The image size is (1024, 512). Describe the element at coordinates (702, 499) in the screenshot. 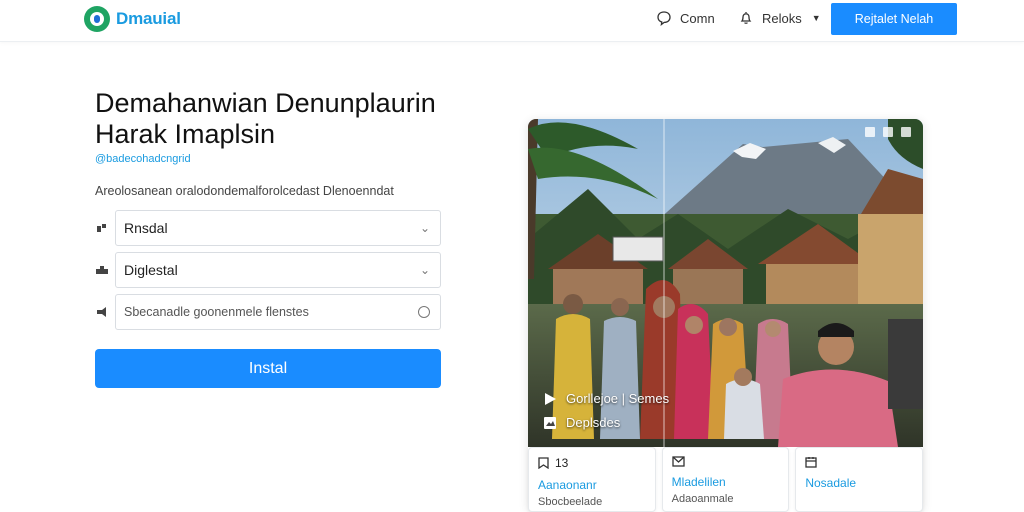

I see `stat-card-2-sub: Adaoanmale` at that location.